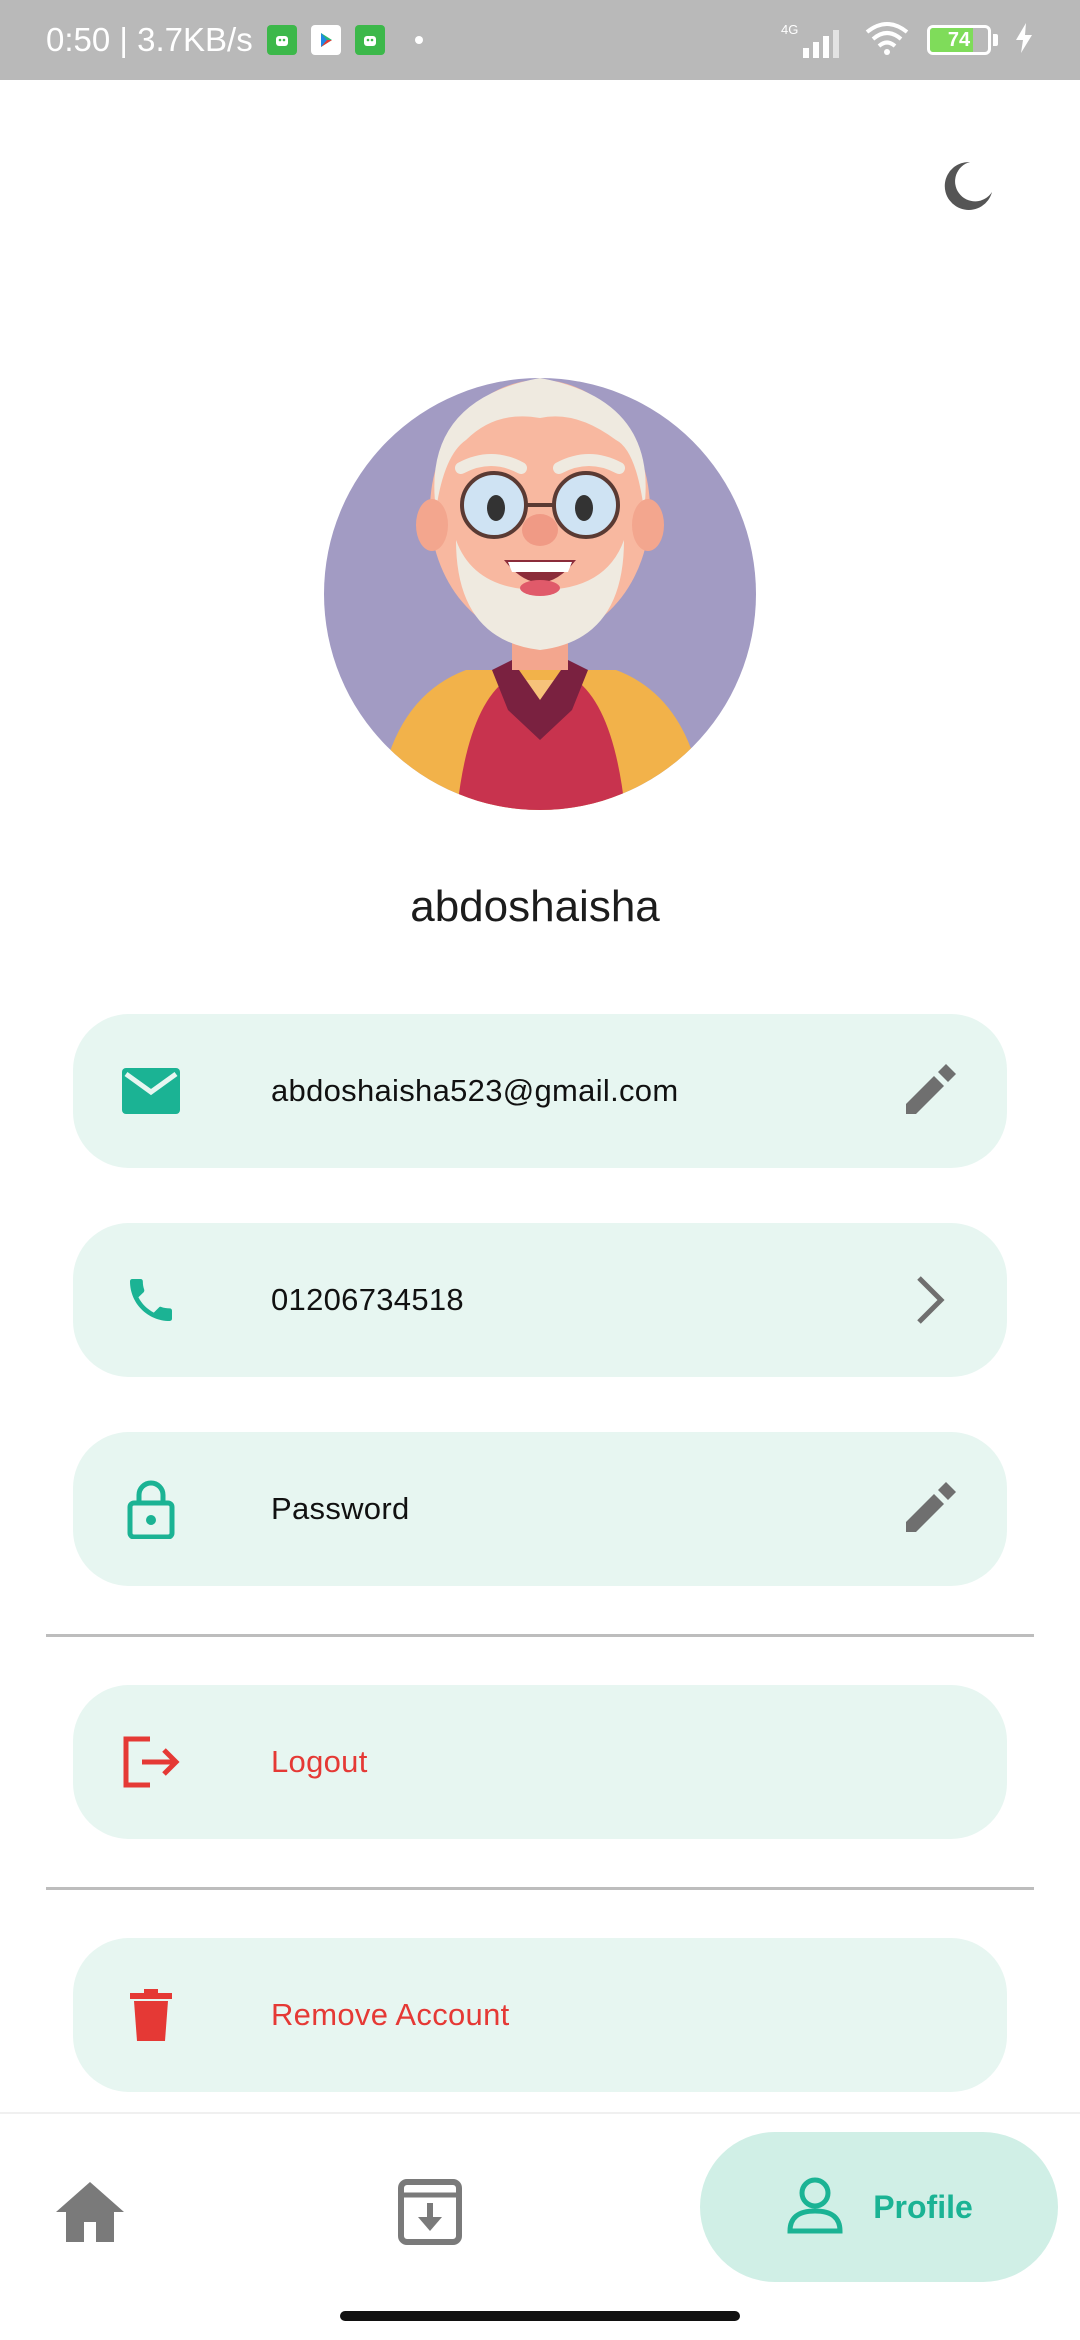 The image size is (1080, 2340). Describe the element at coordinates (814, 40) in the screenshot. I see `signal-icon: 4G` at that location.